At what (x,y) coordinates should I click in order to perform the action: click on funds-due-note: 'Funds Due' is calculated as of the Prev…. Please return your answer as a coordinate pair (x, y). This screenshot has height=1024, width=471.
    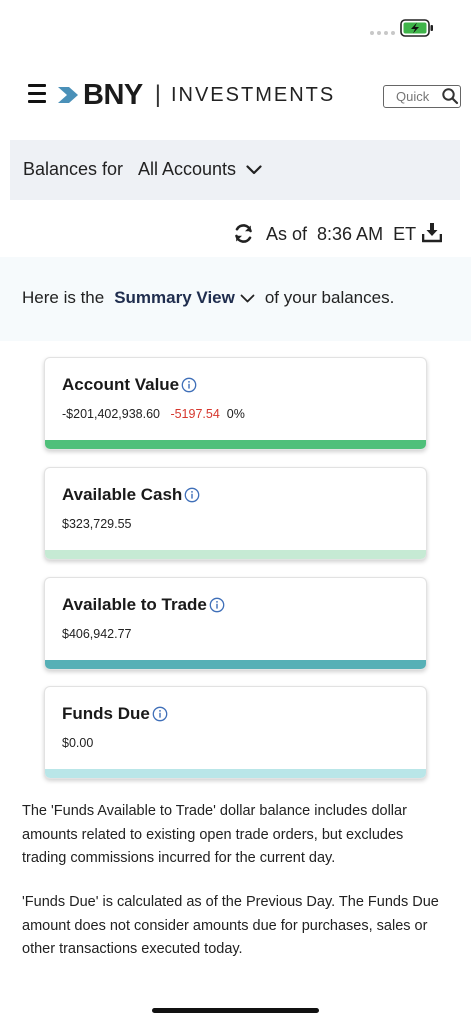
    Looking at the image, I should click on (230, 925).